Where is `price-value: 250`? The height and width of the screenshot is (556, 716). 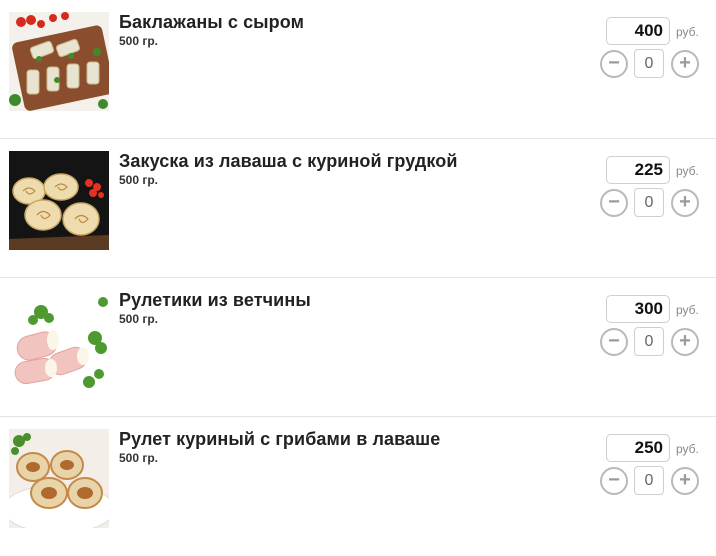
price-value: 250 is located at coordinates (638, 448).